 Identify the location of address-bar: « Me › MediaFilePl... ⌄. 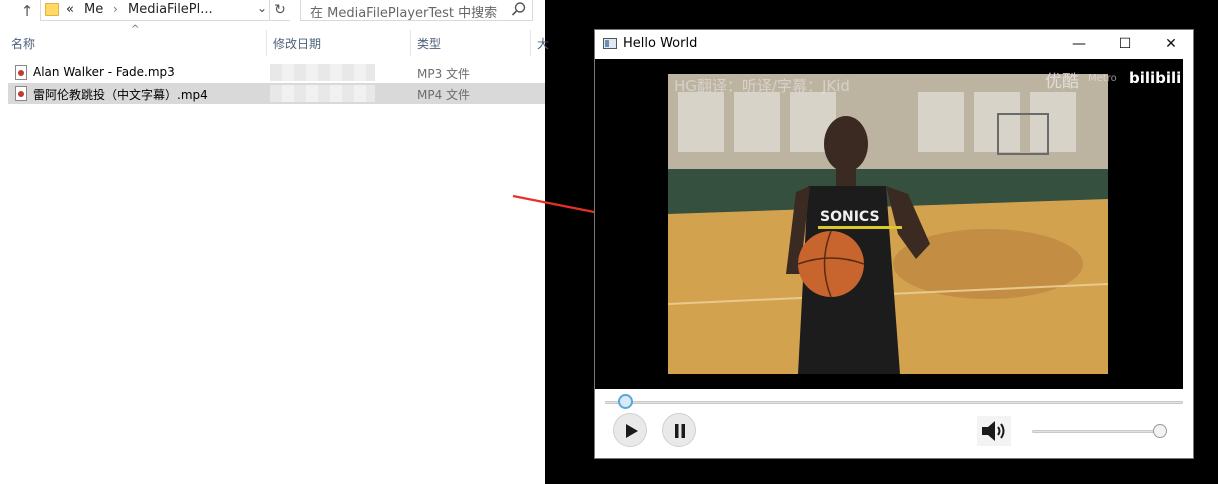
(155, 10).